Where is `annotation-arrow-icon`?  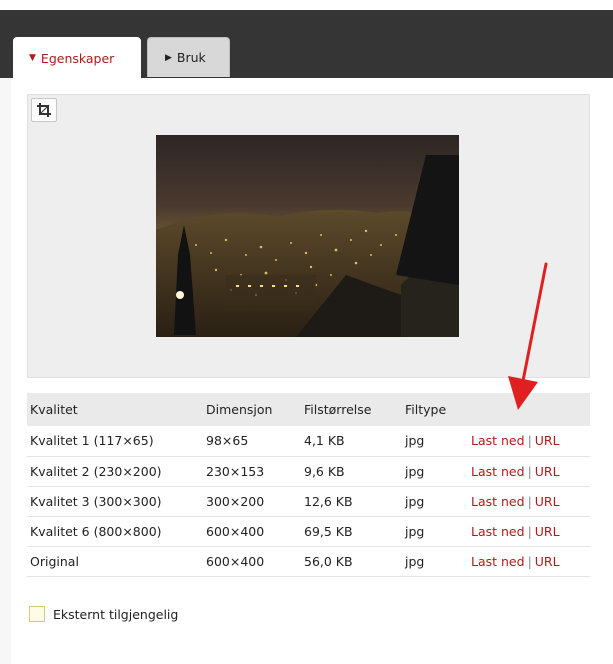
annotation-arrow-icon is located at coordinates (528, 336).